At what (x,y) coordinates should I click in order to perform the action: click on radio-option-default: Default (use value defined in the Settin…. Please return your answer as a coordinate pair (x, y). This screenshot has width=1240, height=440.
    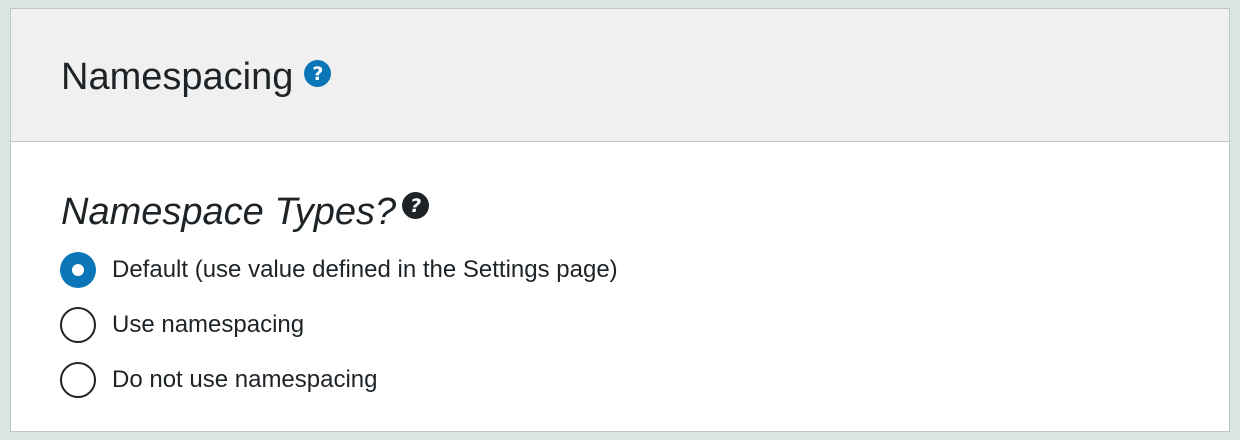
    Looking at the image, I should click on (339, 270).